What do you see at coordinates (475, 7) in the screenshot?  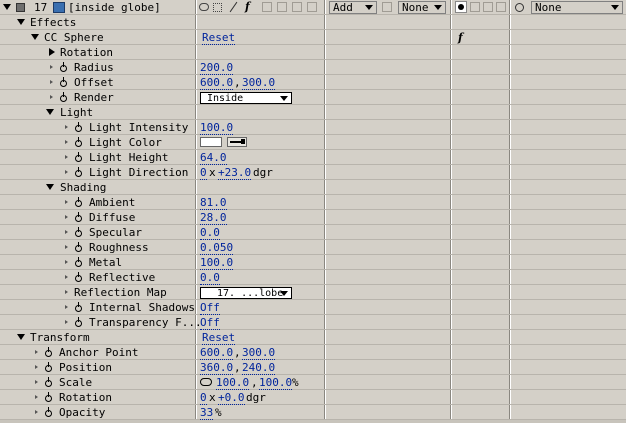 I see `audio-switch` at bounding box center [475, 7].